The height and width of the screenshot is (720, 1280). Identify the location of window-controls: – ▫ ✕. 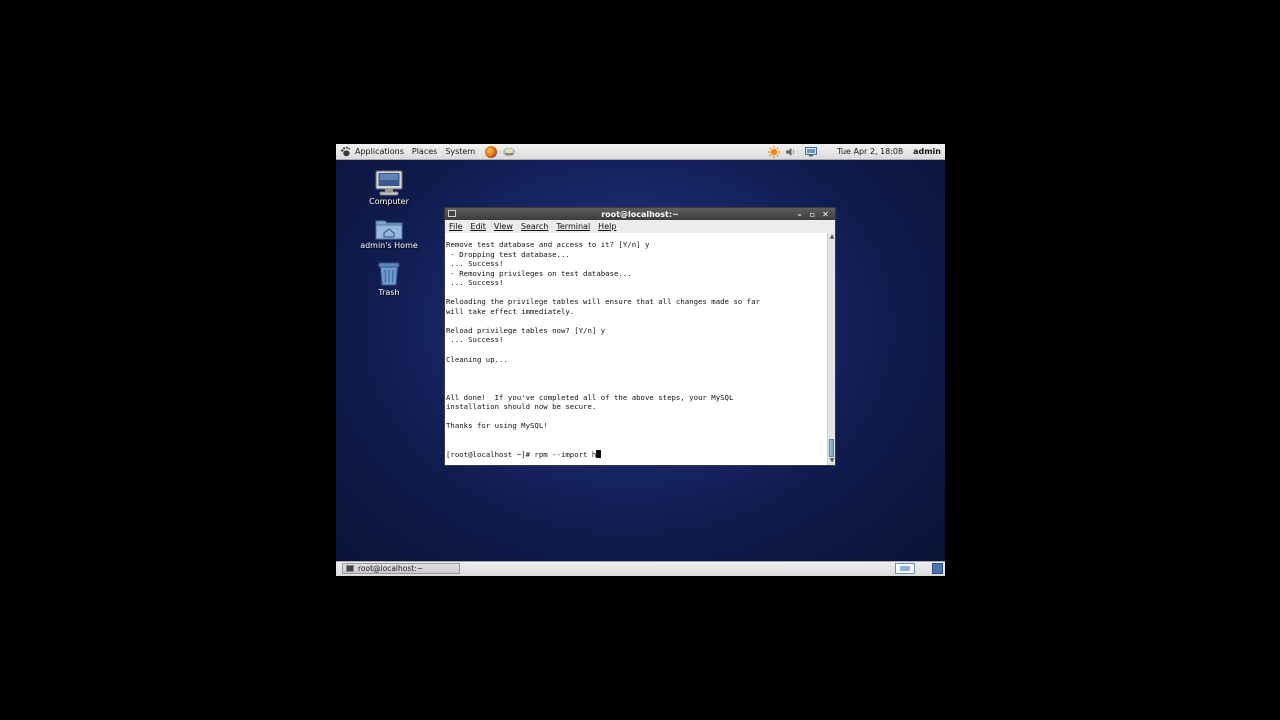
(812, 214).